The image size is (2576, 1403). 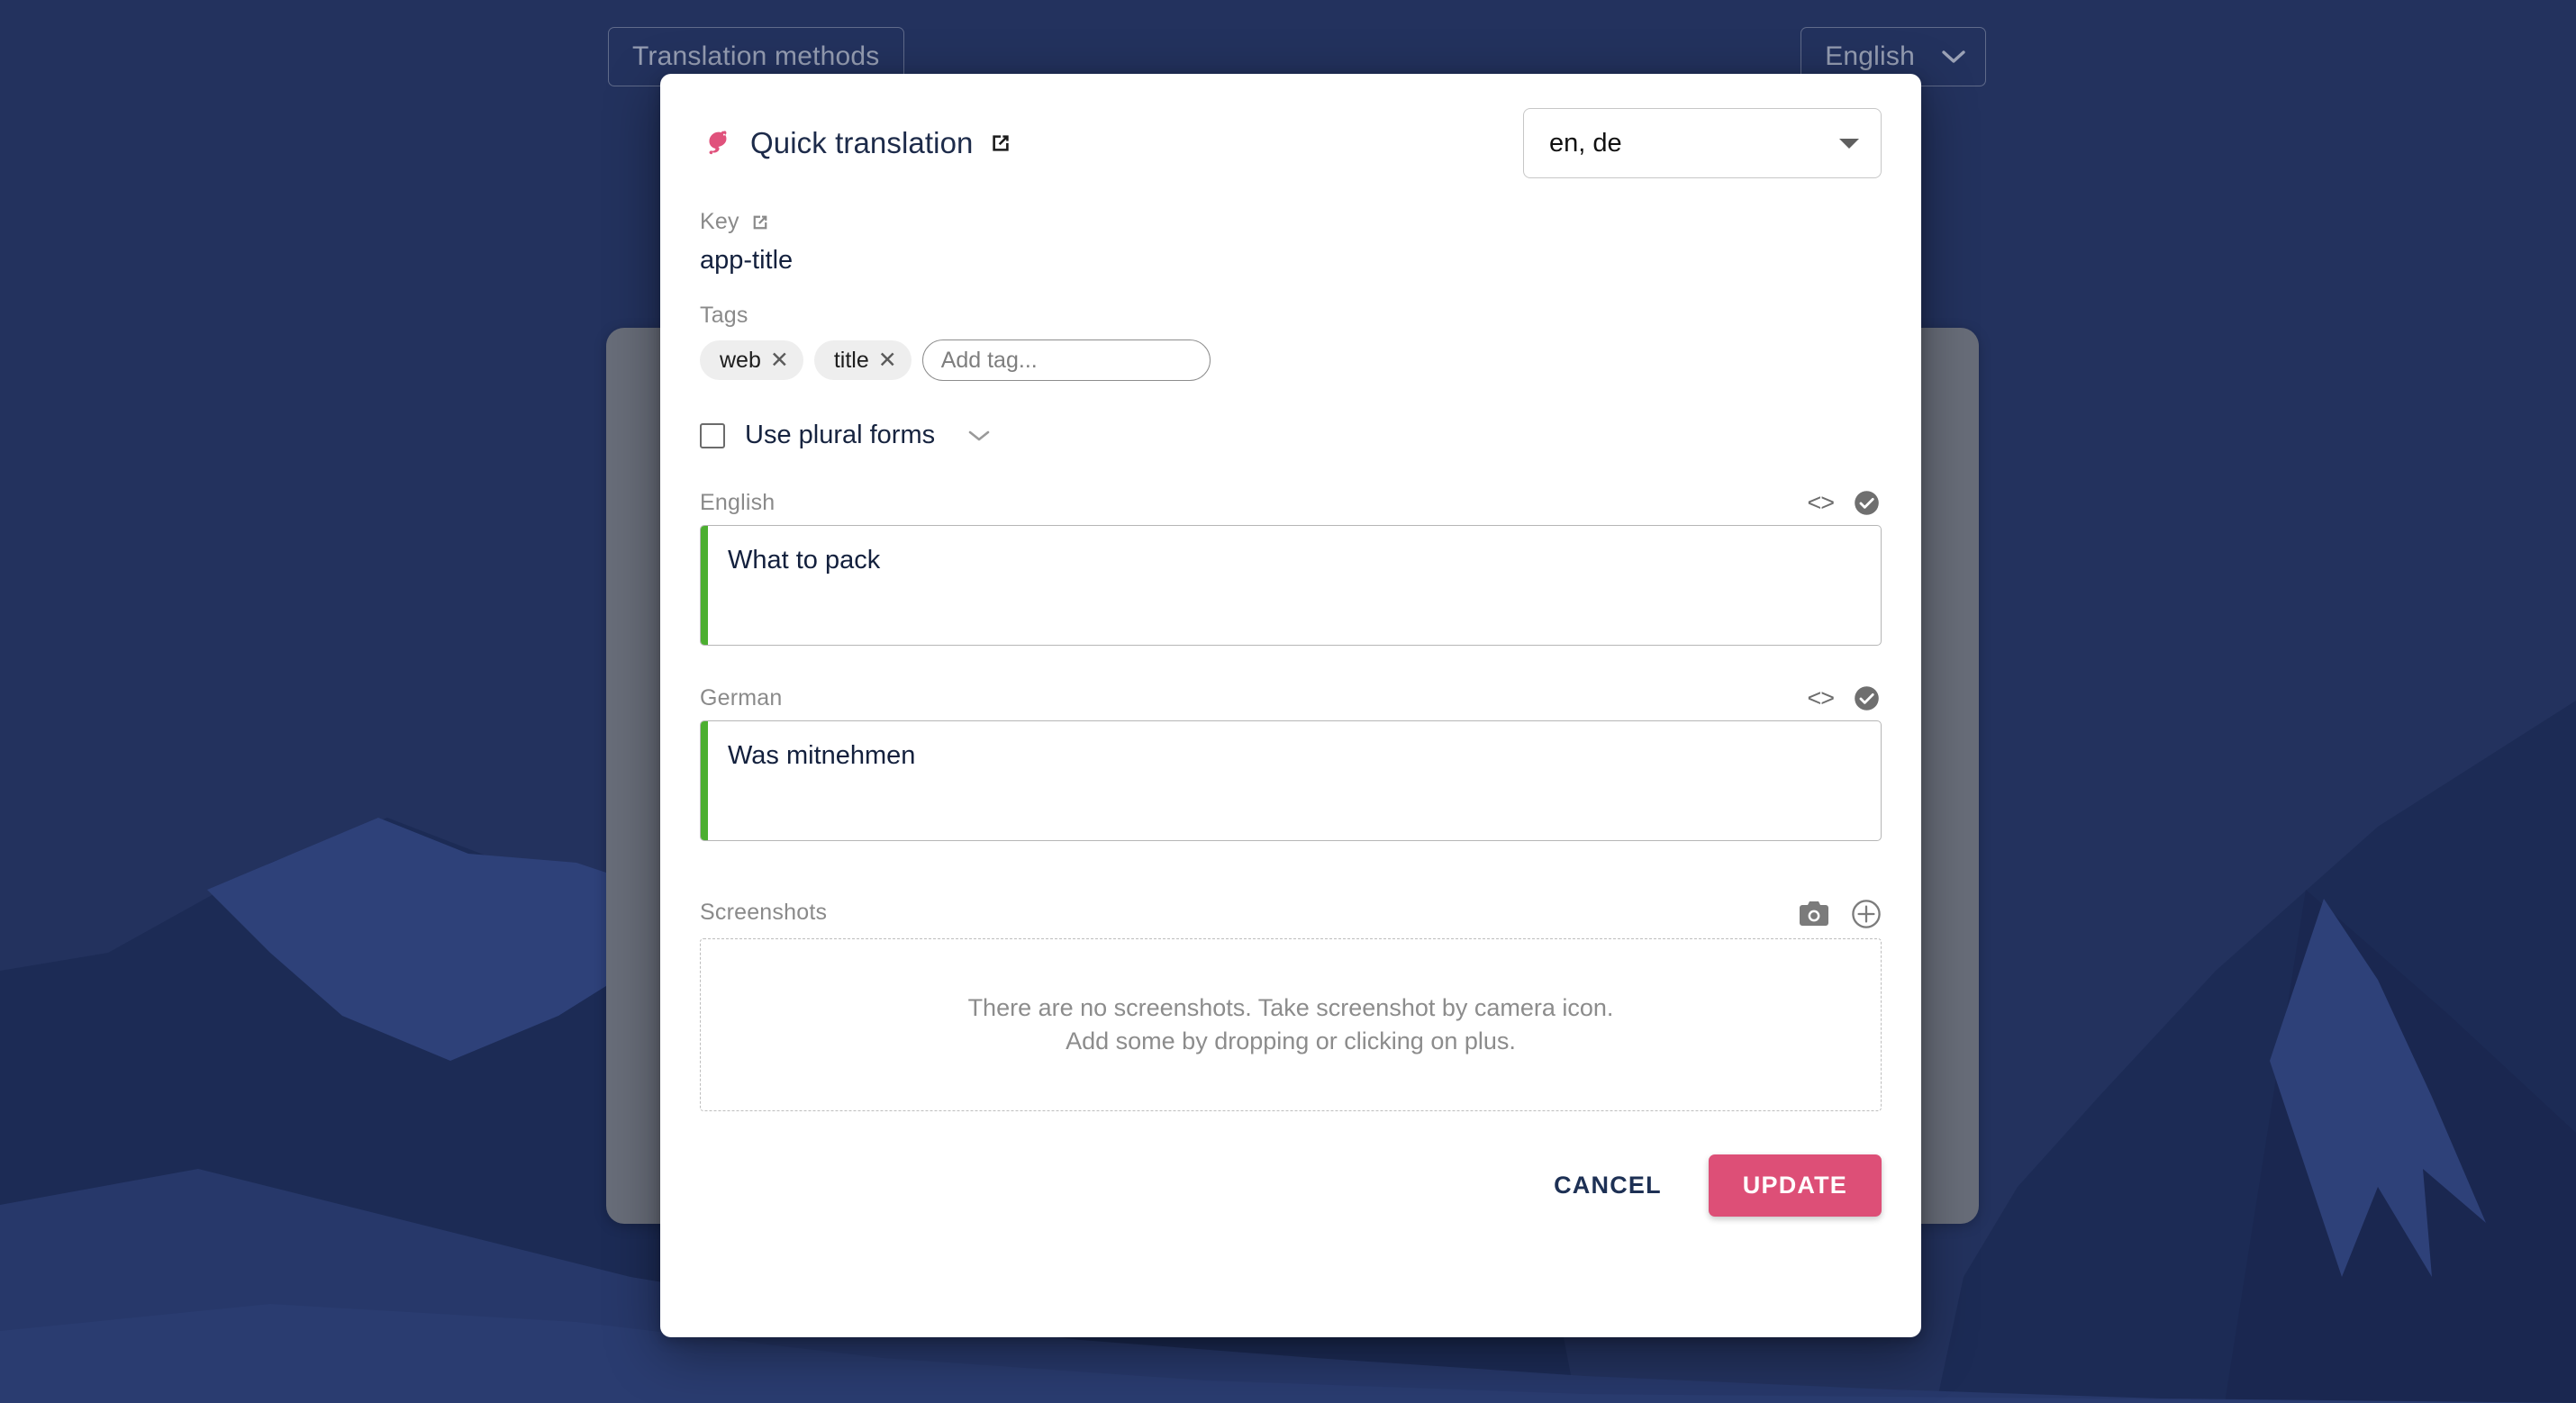 I want to click on translation-language-label: German, so click(x=741, y=698).